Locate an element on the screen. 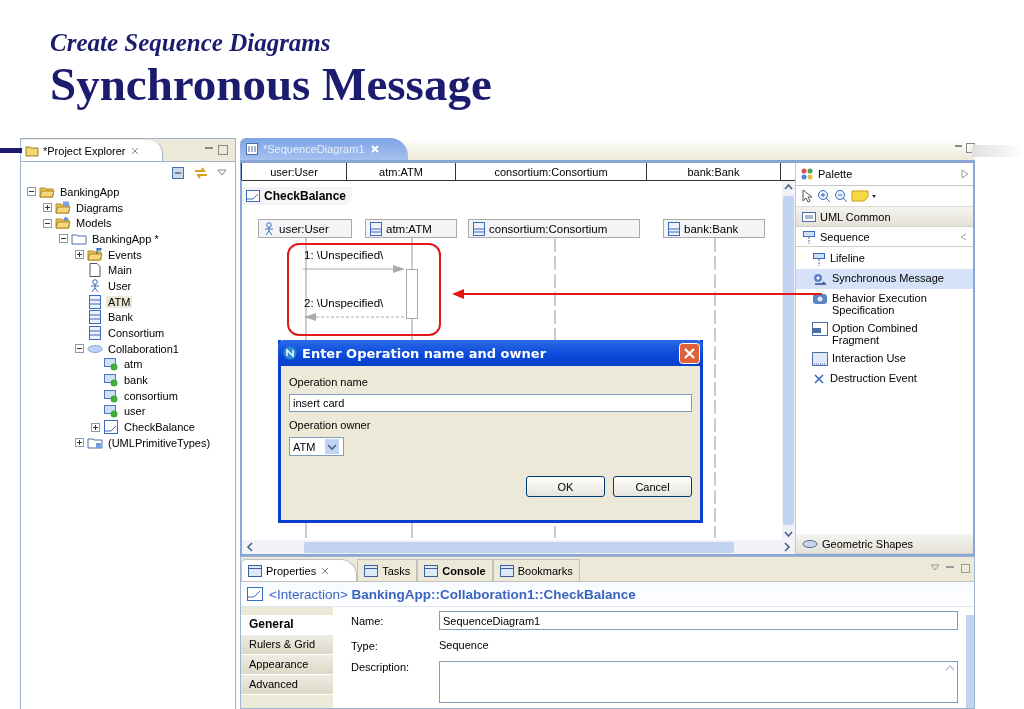  tree-item: User is located at coordinates (120, 285).